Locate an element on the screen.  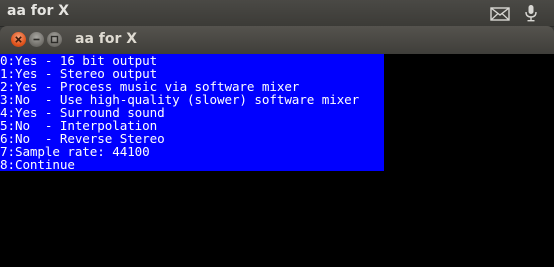
window-titlebar: aa for X is located at coordinates (277, 40).